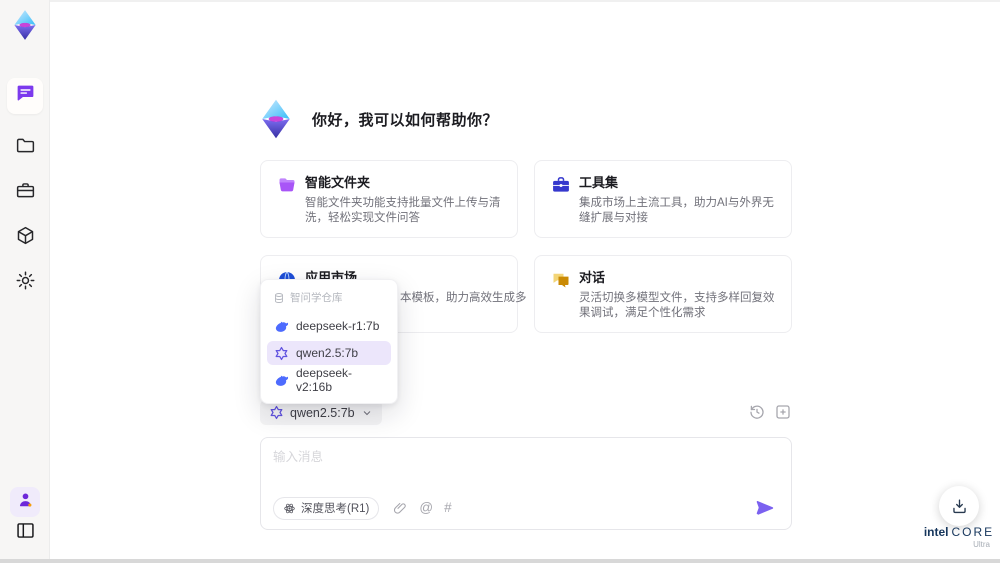  I want to click on greeting-title: 你好，我可以如何帮助你？, so click(405, 120).